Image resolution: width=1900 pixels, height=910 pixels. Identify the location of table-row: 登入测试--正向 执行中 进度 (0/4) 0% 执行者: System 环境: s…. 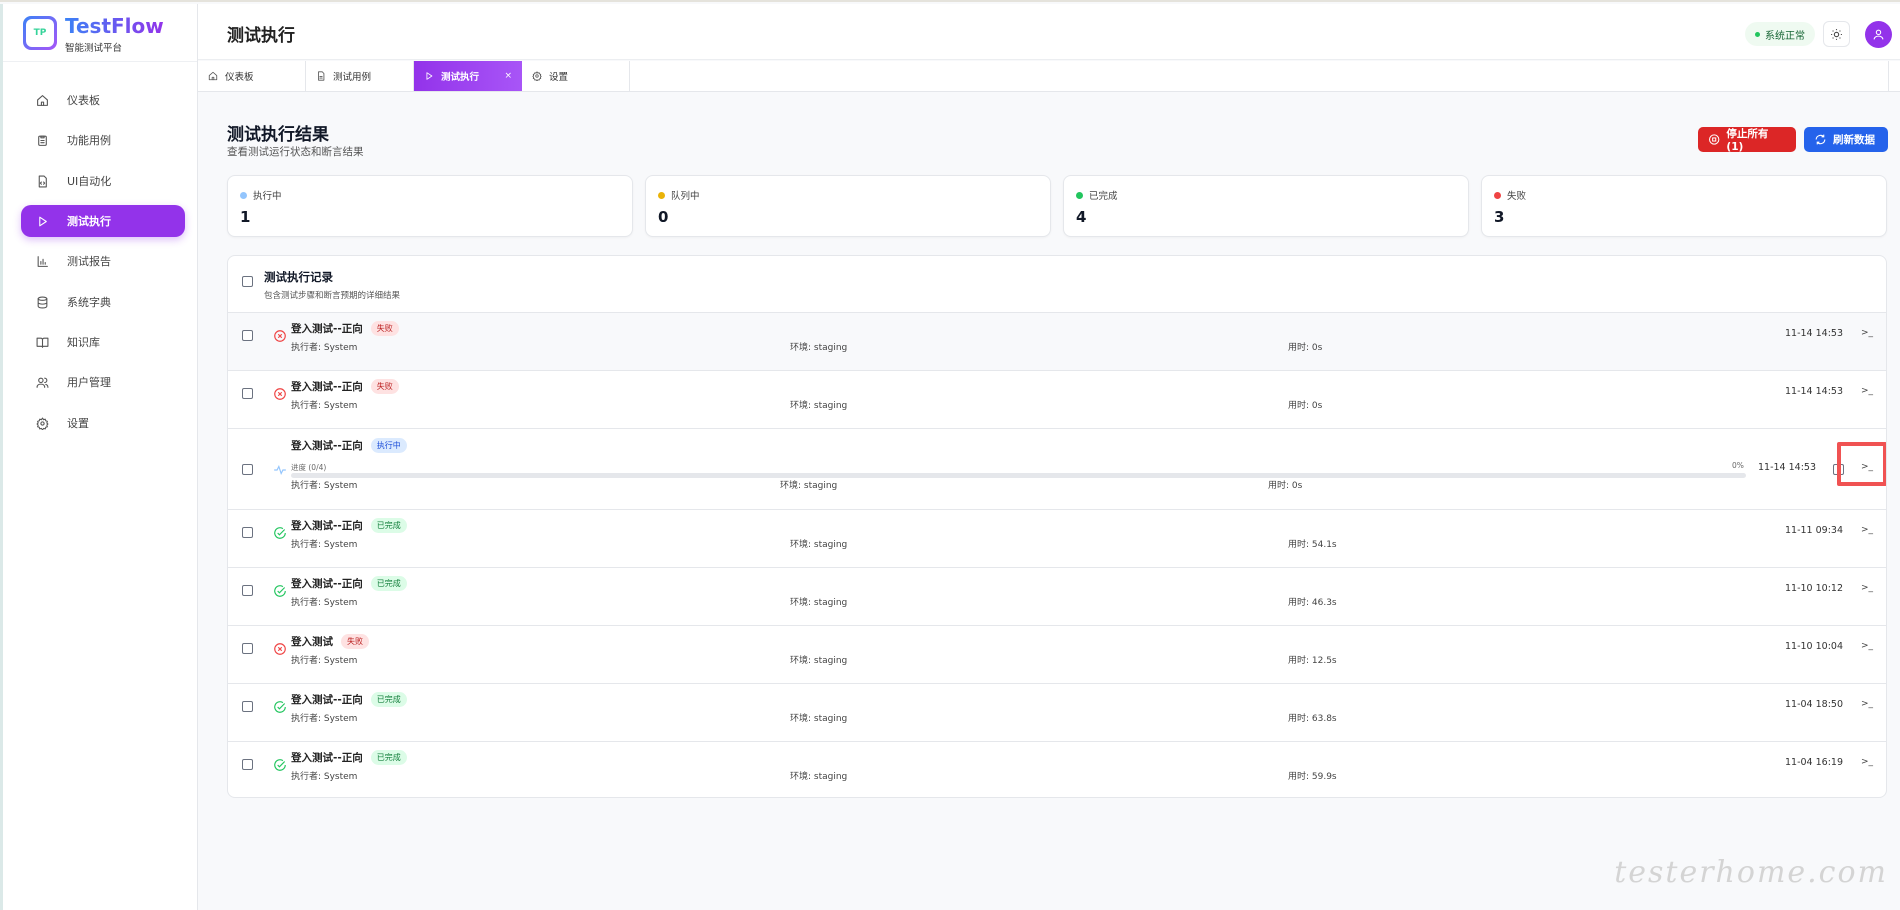
(1057, 469).